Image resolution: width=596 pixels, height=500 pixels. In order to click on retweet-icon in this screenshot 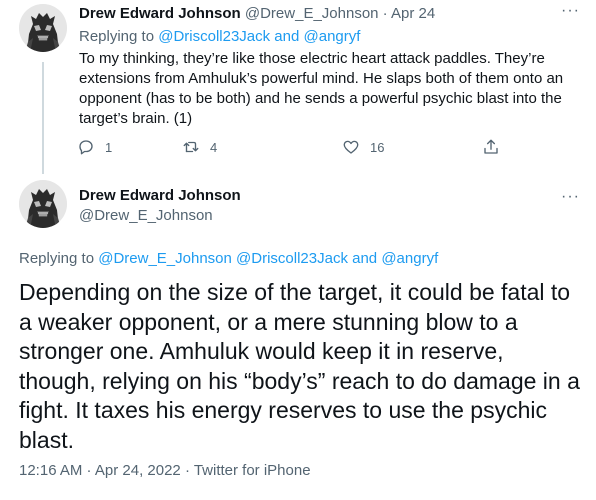, I will do `click(191, 147)`.